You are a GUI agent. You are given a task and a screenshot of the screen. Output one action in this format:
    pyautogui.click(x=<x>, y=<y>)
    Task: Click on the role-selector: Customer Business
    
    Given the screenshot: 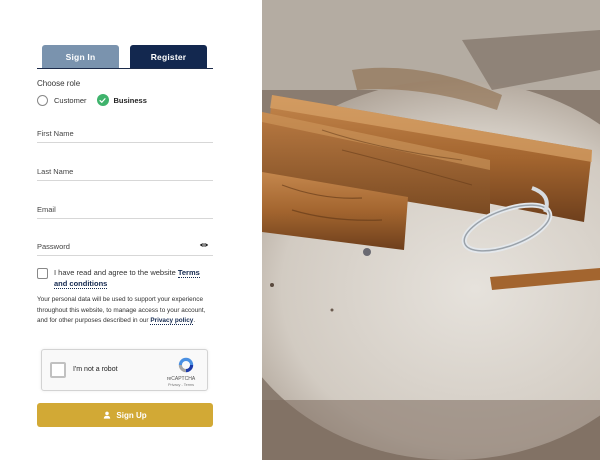 What is the action you would take?
    pyautogui.click(x=97, y=100)
    